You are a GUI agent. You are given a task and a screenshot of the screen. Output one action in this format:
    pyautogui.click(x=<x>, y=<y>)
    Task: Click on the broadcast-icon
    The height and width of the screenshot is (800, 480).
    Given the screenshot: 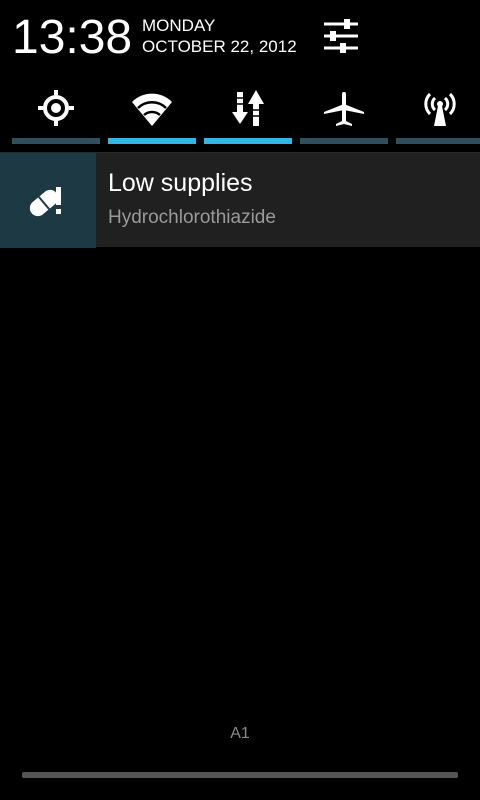 What is the action you would take?
    pyautogui.click(x=440, y=109)
    